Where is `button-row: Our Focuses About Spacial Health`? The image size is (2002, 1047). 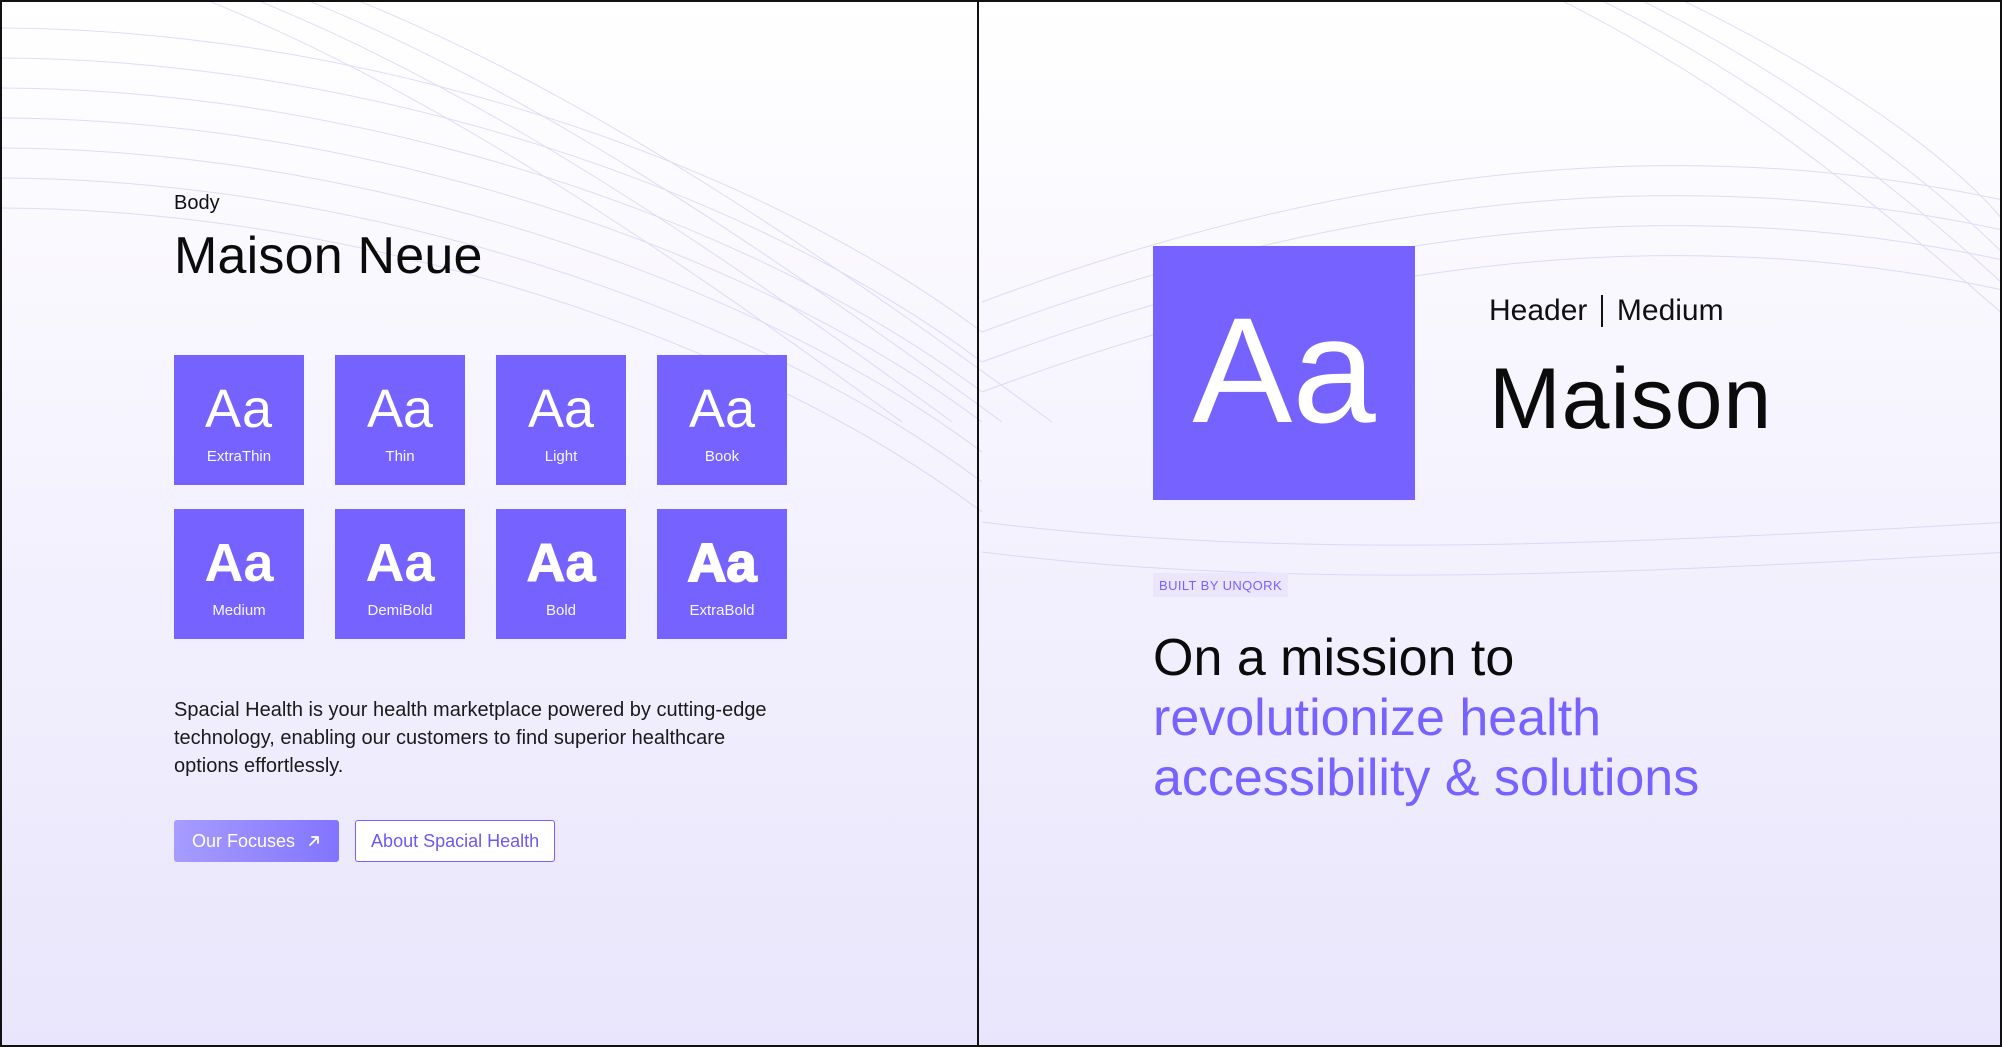
button-row: Our Focuses About Spacial Health is located at coordinates (365, 841).